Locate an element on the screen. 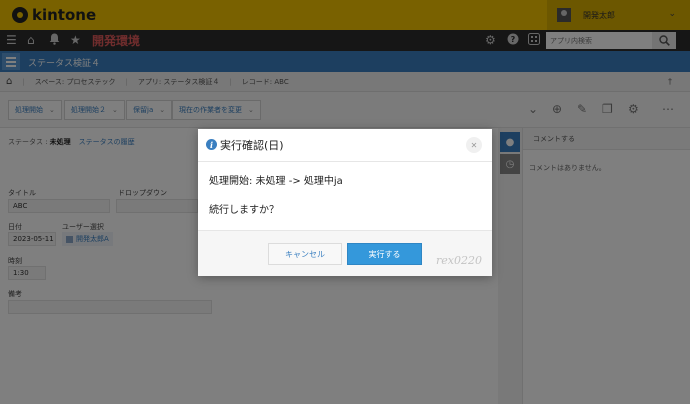 This screenshot has width=690, height=404. dialog-message: 処理開始: 未処理 -> 処理中ja is located at coordinates (276, 181).